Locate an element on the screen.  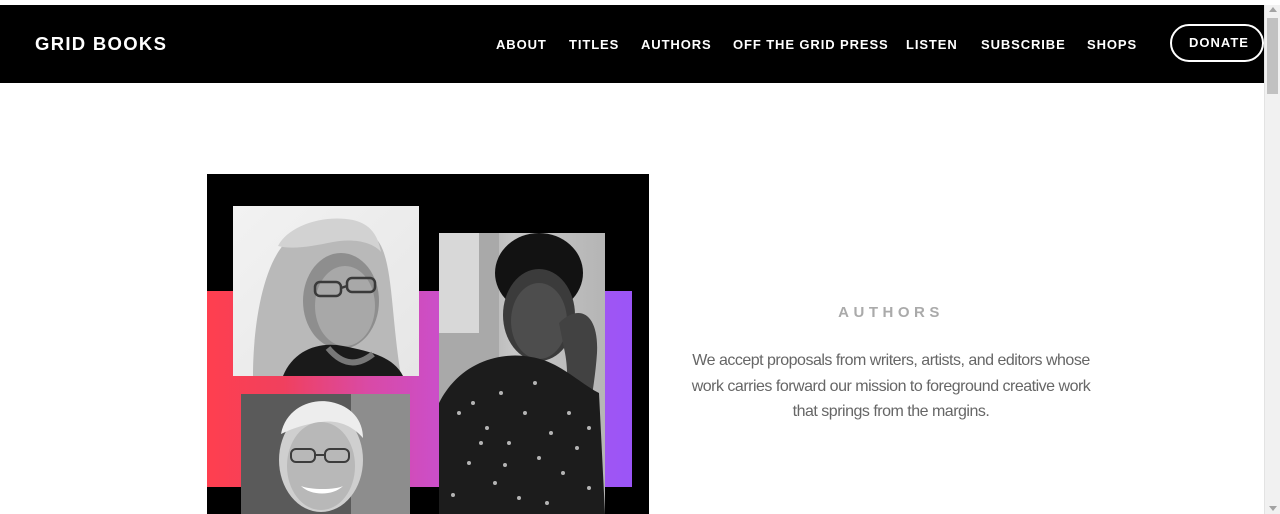
donate-button: DONATE is located at coordinates (1217, 43).